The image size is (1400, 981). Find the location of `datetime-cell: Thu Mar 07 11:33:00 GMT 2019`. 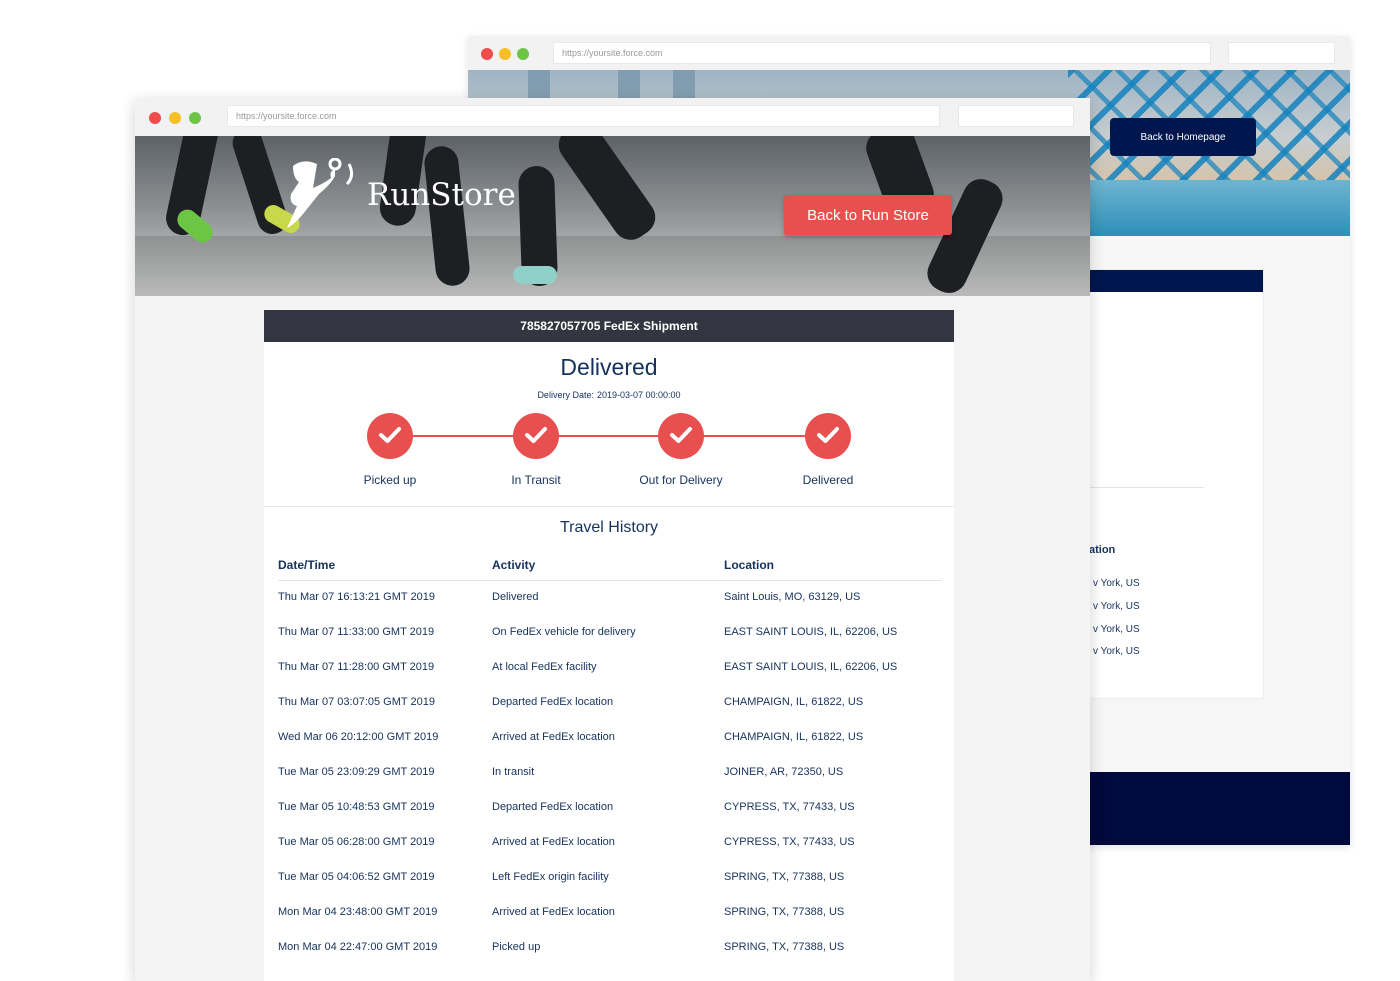

datetime-cell: Thu Mar 07 11:33:00 GMT 2019 is located at coordinates (356, 632).